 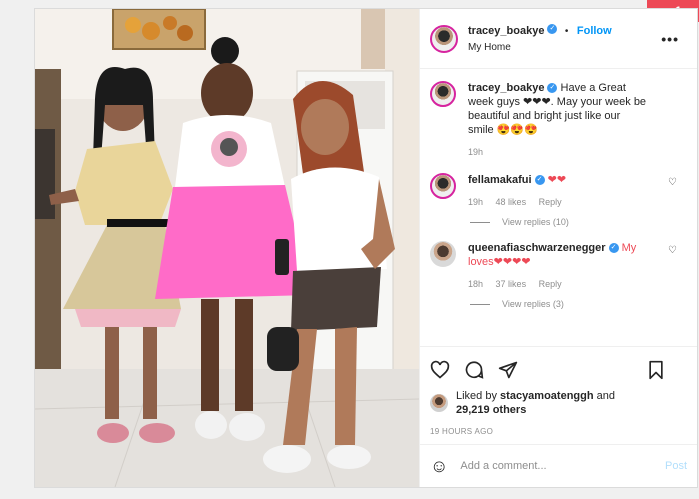 What do you see at coordinates (476, 202) in the screenshot?
I see `comment-time: 19h` at bounding box center [476, 202].